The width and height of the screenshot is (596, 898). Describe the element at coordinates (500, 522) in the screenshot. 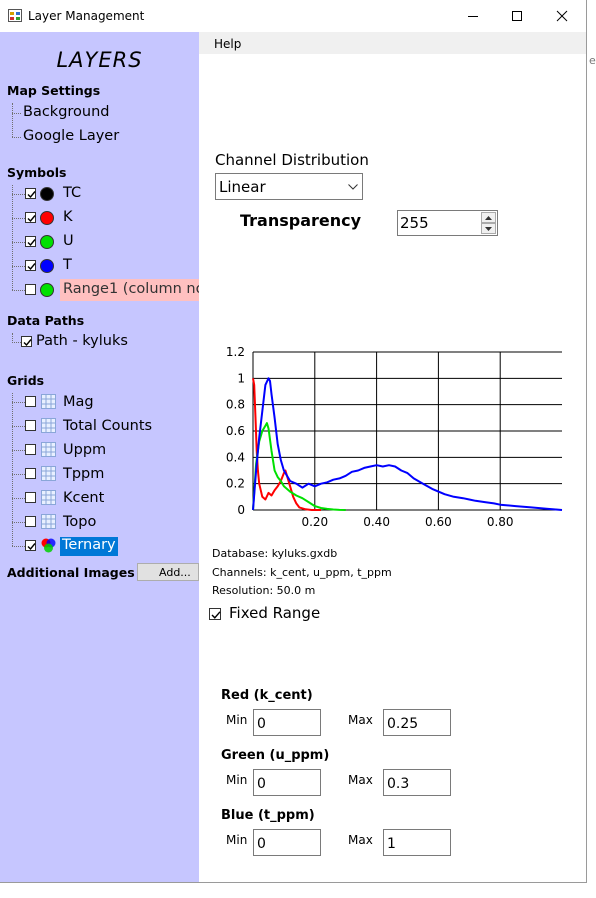

I see `x-tick-label: 0.80` at that location.